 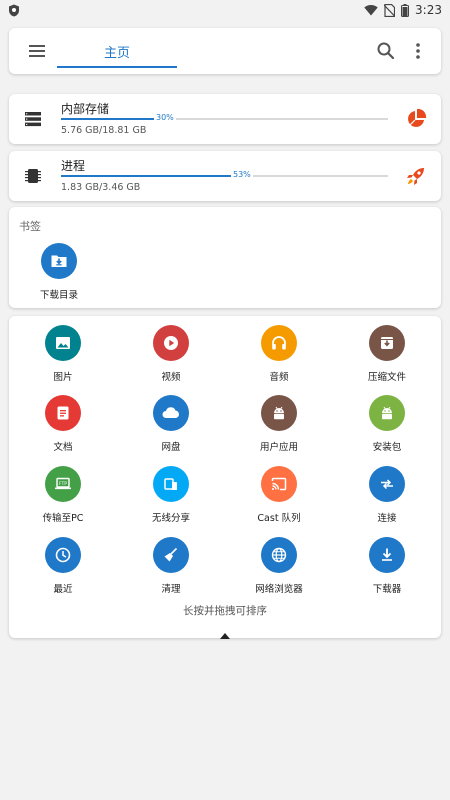 What do you see at coordinates (63, 447) in the screenshot?
I see `grid-label: 文档` at bounding box center [63, 447].